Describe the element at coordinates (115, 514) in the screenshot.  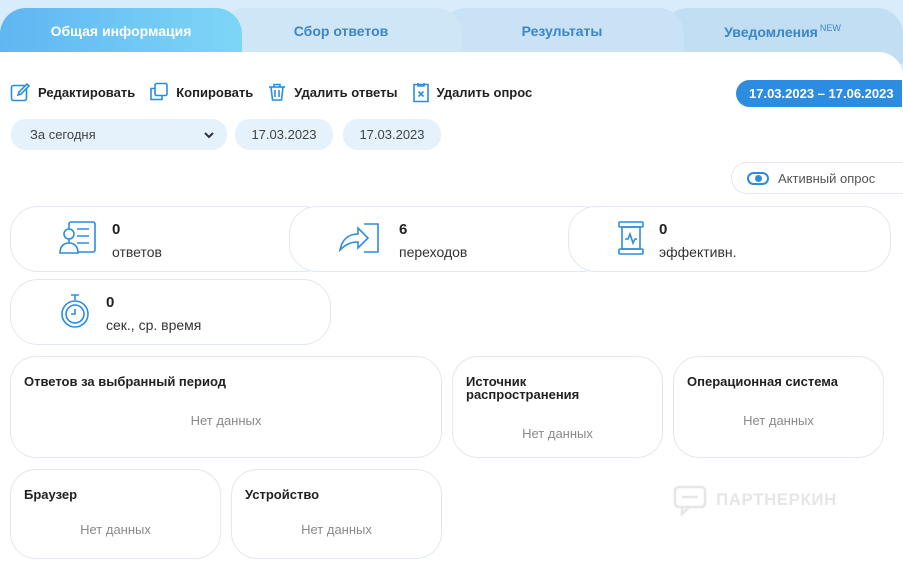
I see `panel-browser: Браузер Нет данных` at that location.